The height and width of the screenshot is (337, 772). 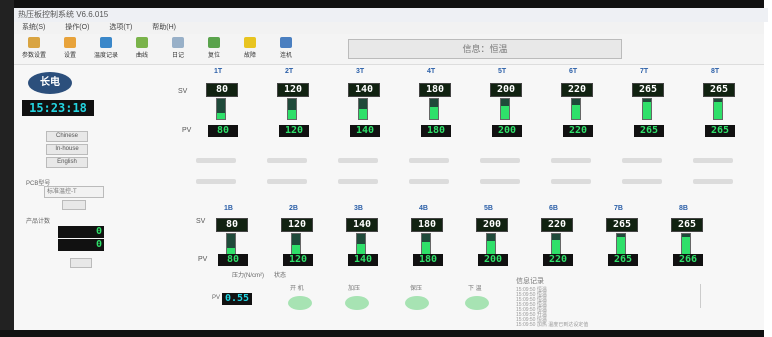 I want to click on info-status-box: 信息：恒温, so click(x=485, y=49).